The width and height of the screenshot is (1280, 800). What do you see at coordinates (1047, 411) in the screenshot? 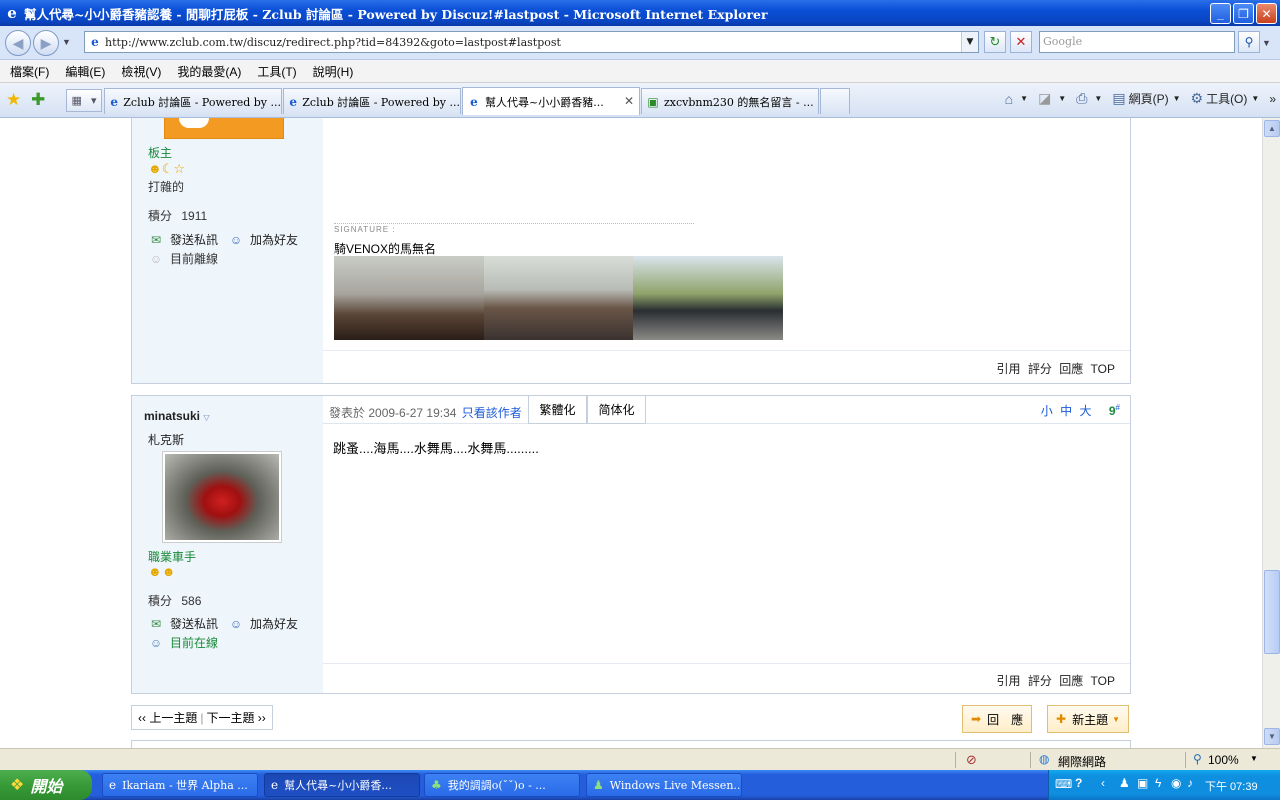
I see `font-small-link: 小` at bounding box center [1047, 411].